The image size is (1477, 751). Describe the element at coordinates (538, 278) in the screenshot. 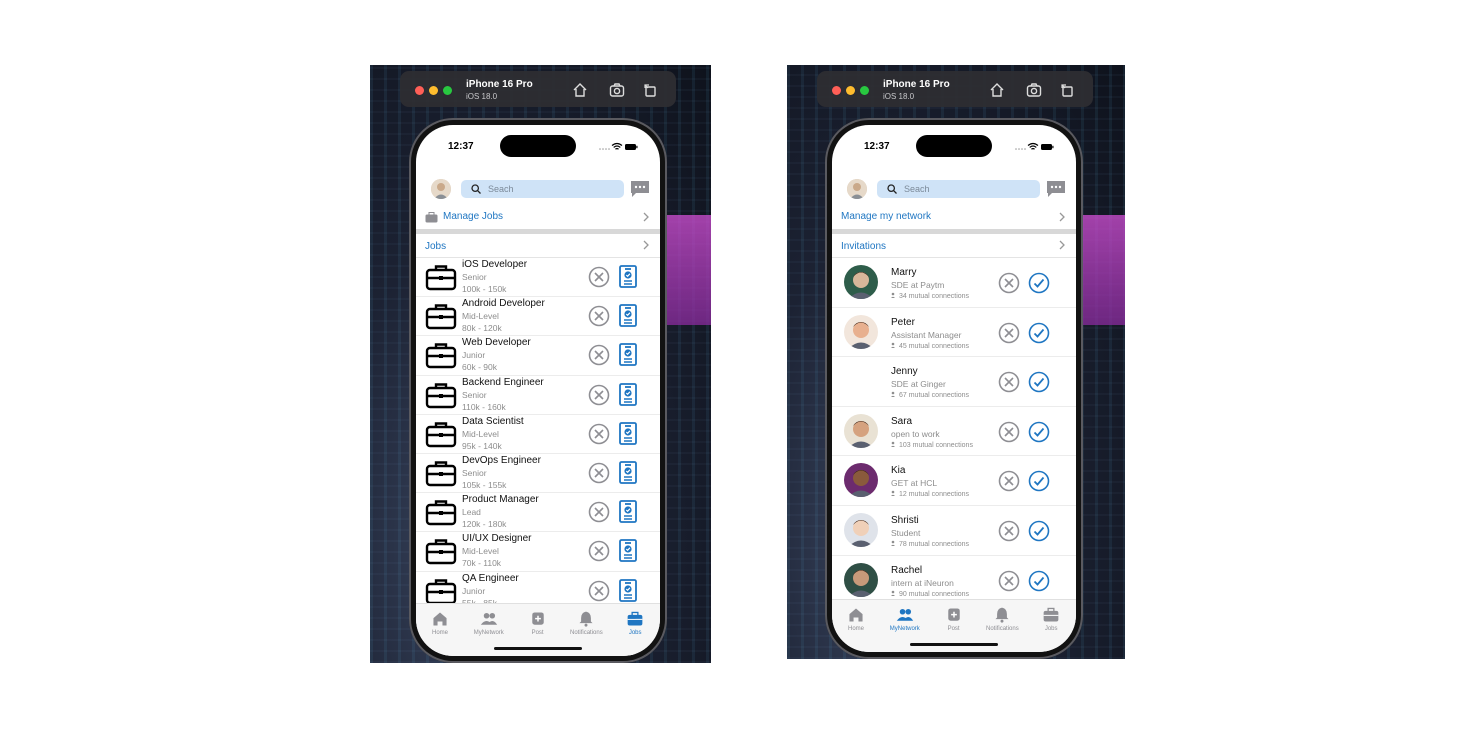

I see `job-row: iOS Developer Senior 100k - 150k` at that location.